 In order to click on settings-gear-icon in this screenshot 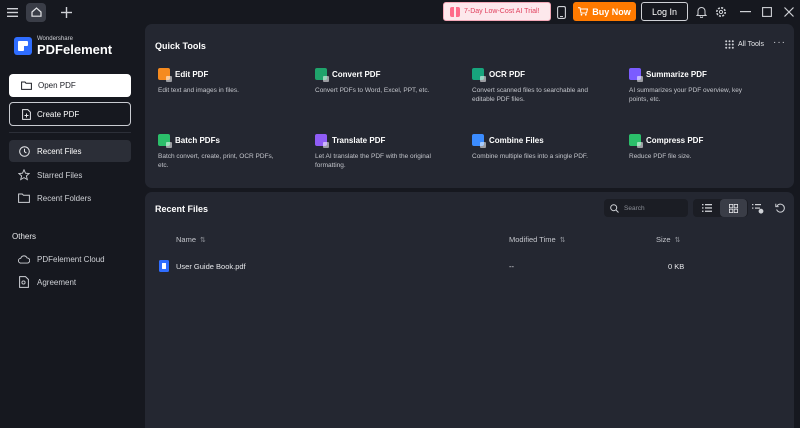, I will do `click(721, 12)`.